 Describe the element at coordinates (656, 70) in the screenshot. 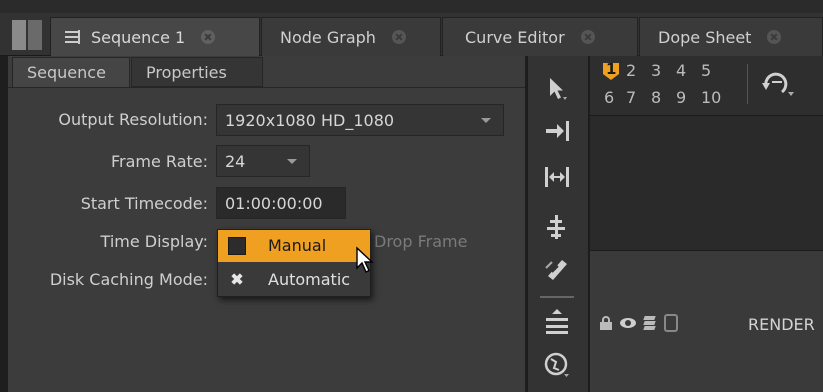

I see `viewer-number: 3` at that location.